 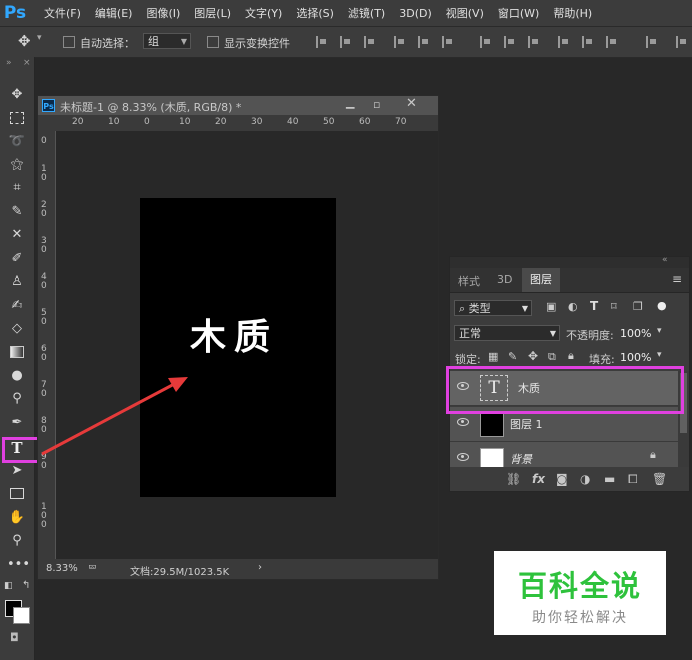 What do you see at coordinates (562, 479) in the screenshot?
I see `mask-icon: ◙` at bounding box center [562, 479].